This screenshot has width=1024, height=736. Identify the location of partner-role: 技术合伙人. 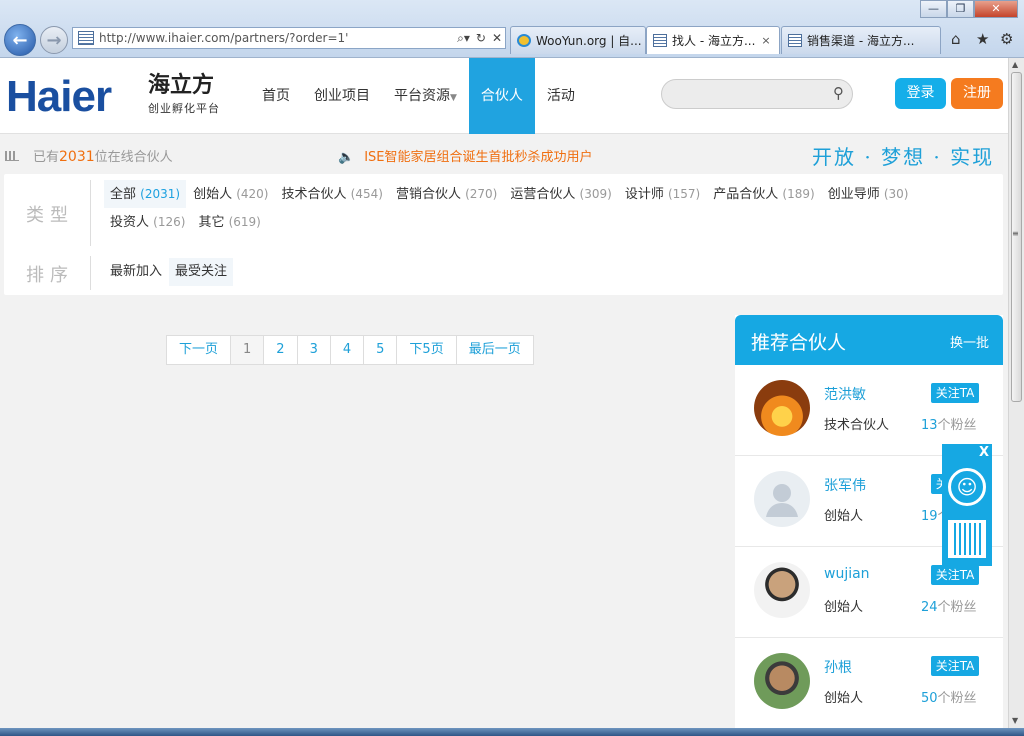
(857, 425).